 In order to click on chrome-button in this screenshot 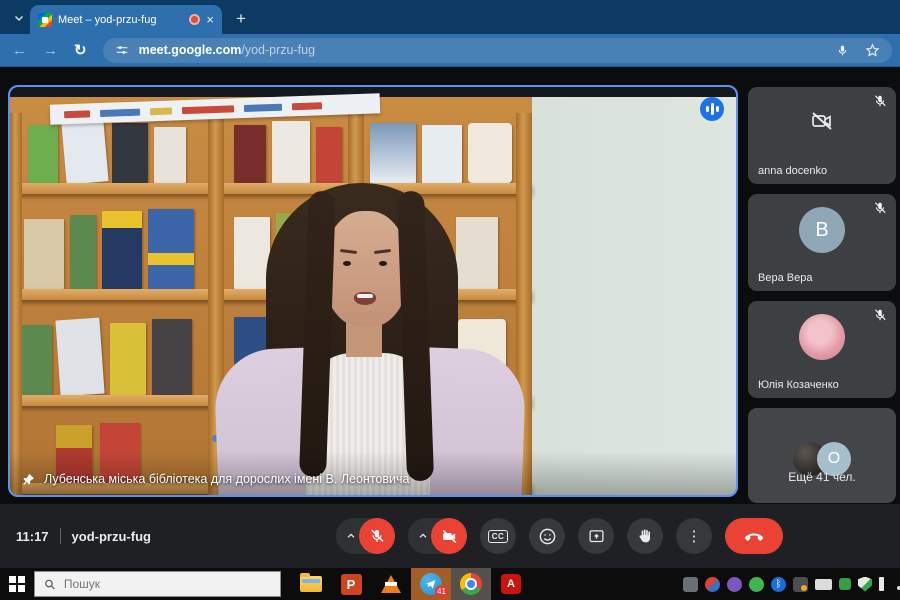, I will do `click(471, 584)`.